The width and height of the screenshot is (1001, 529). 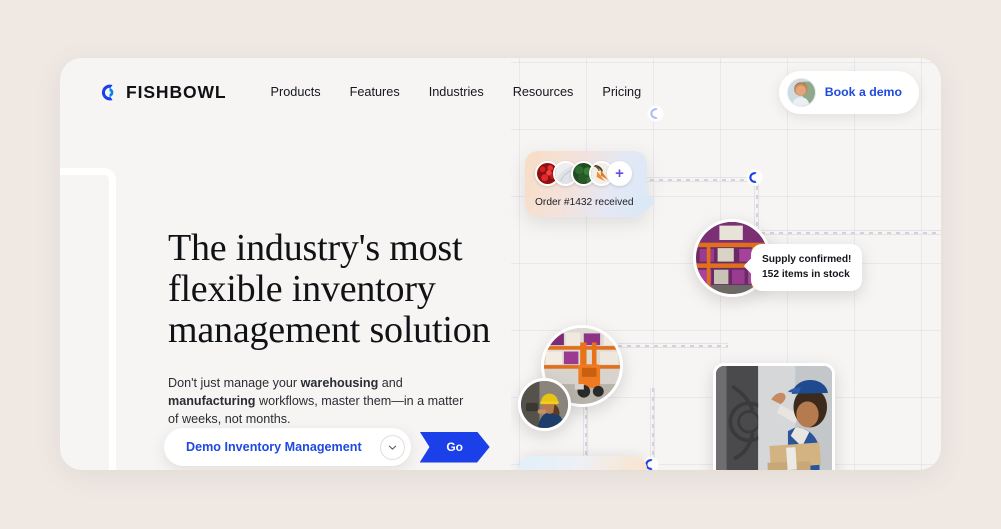 I want to click on chevron-down-icon, so click(x=392, y=447).